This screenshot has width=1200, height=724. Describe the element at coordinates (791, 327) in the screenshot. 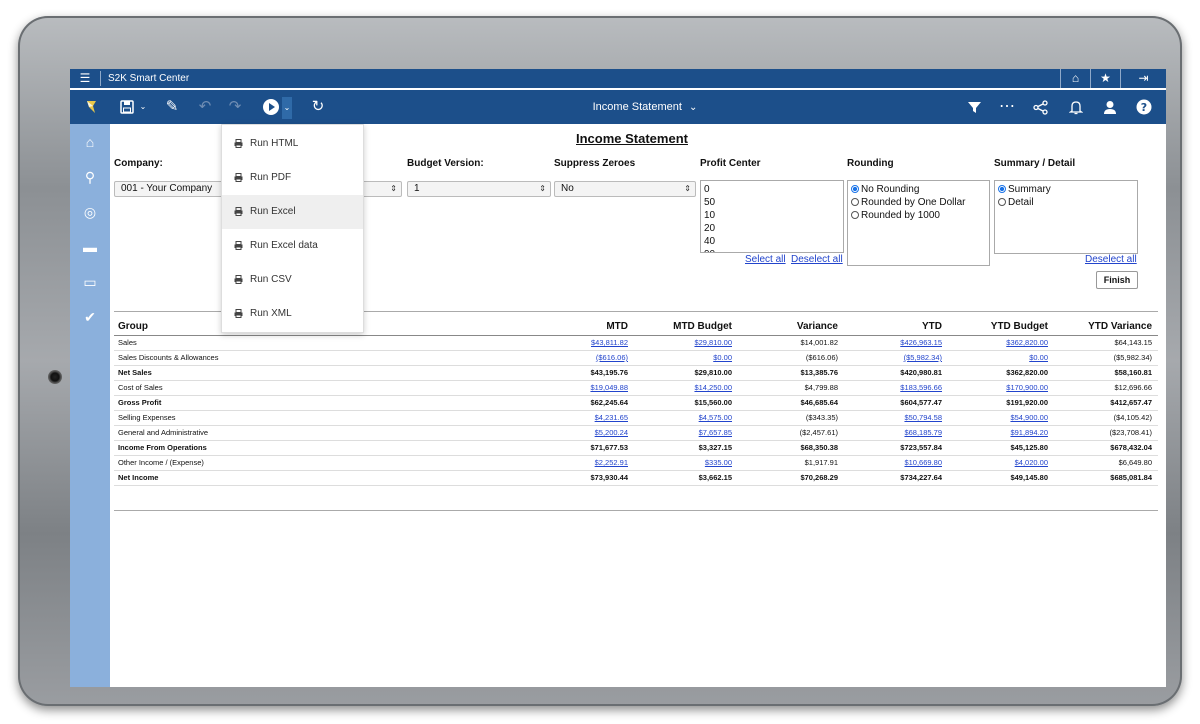

I see `column-header: Variance` at that location.